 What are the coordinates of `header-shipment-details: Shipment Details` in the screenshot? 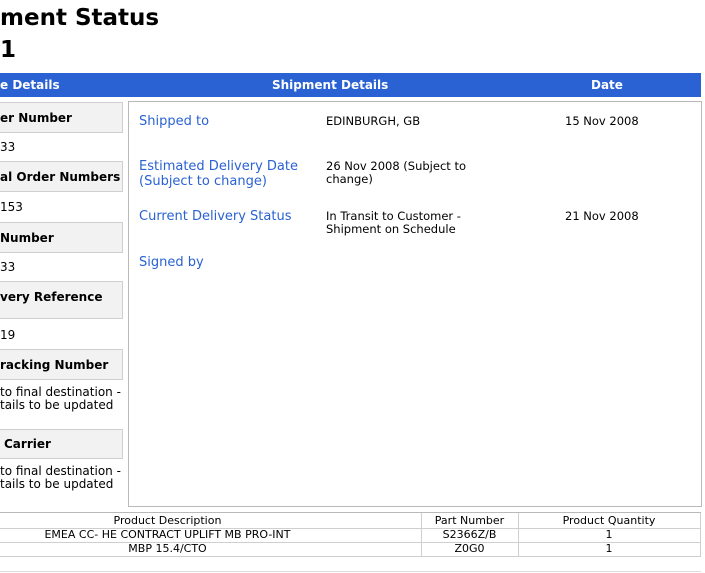 It's located at (330, 85).